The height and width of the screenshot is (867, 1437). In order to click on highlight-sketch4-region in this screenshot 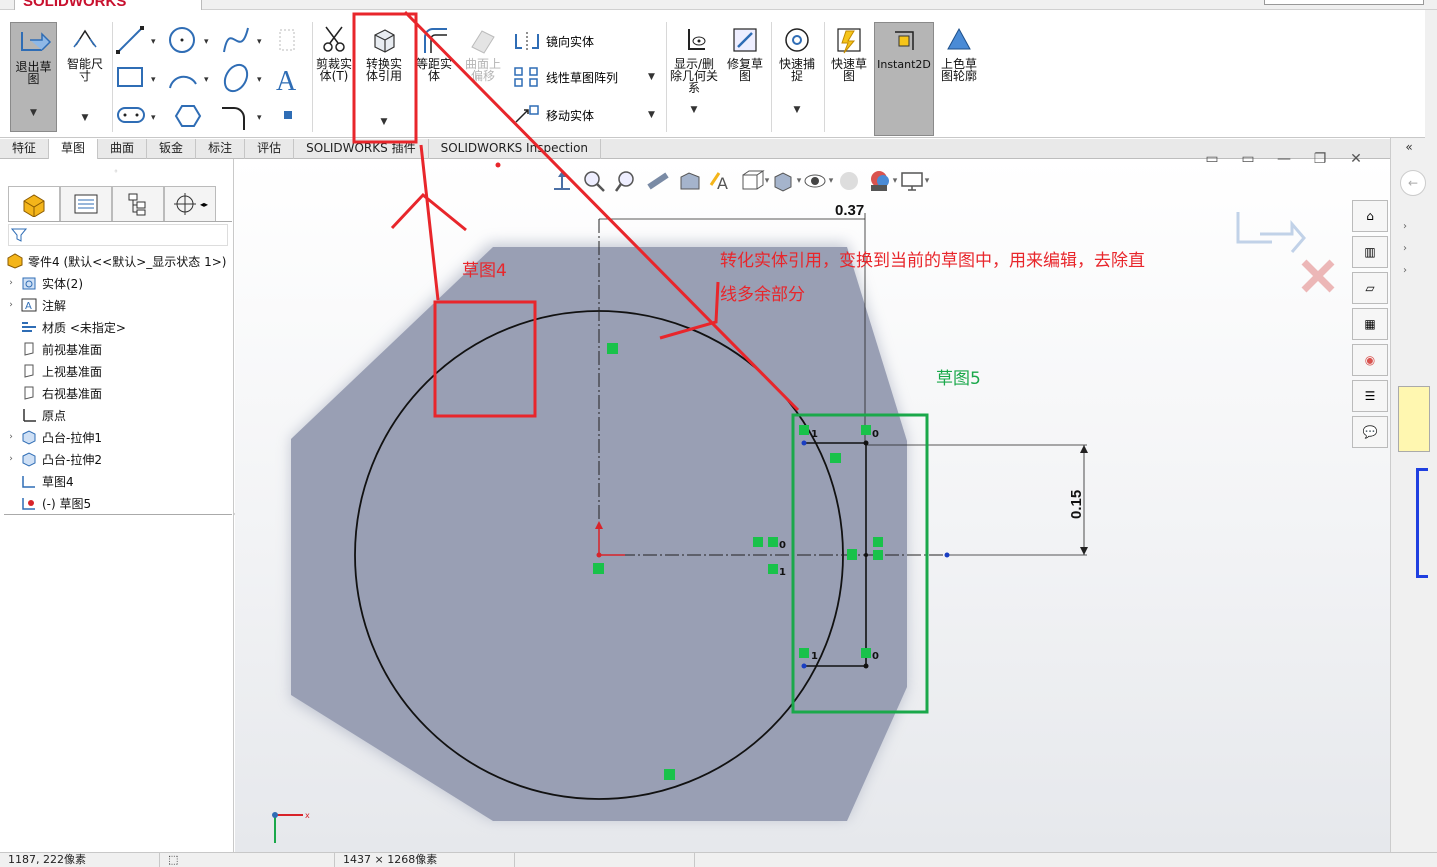, I will do `click(485, 359)`.